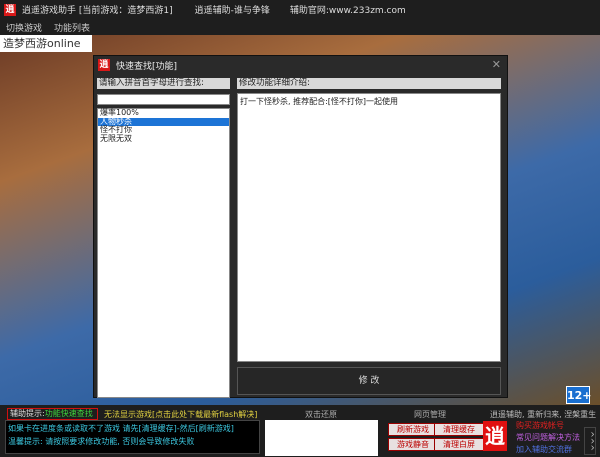  What do you see at coordinates (163, 139) in the screenshot?
I see `list-item: 无限无双` at bounding box center [163, 139].